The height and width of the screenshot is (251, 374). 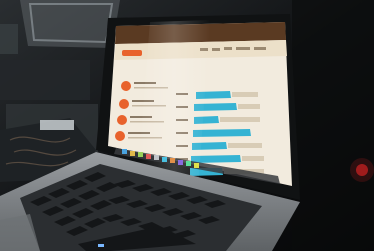 I want to click on indicator-light, so click(x=101, y=245).